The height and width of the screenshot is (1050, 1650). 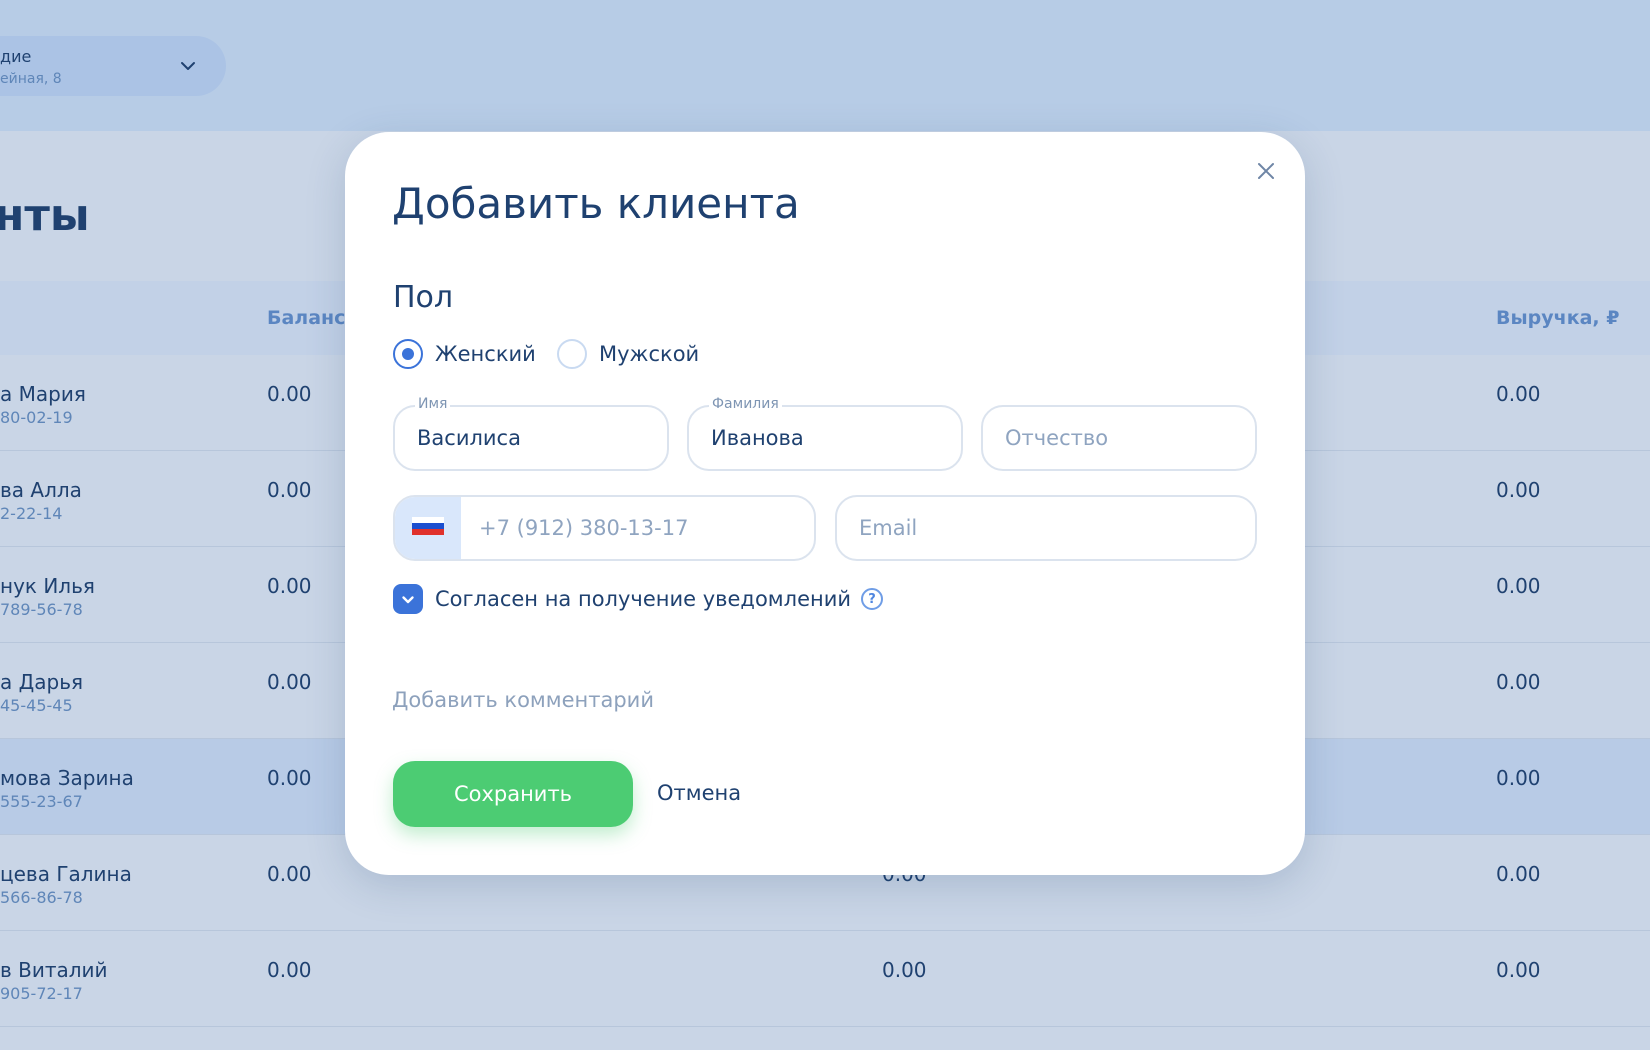 What do you see at coordinates (41, 993) in the screenshot?
I see `client-phone: 905-72-17` at bounding box center [41, 993].